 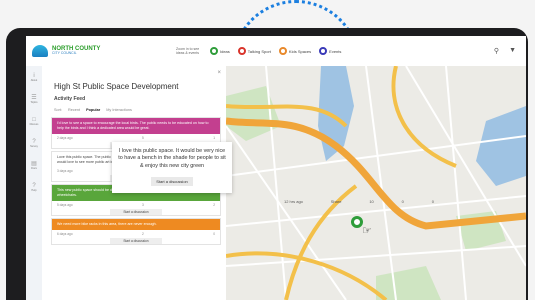 What do you see at coordinates (65, 233) in the screenshot?
I see `card-time: 6 days ago` at bounding box center [65, 233].